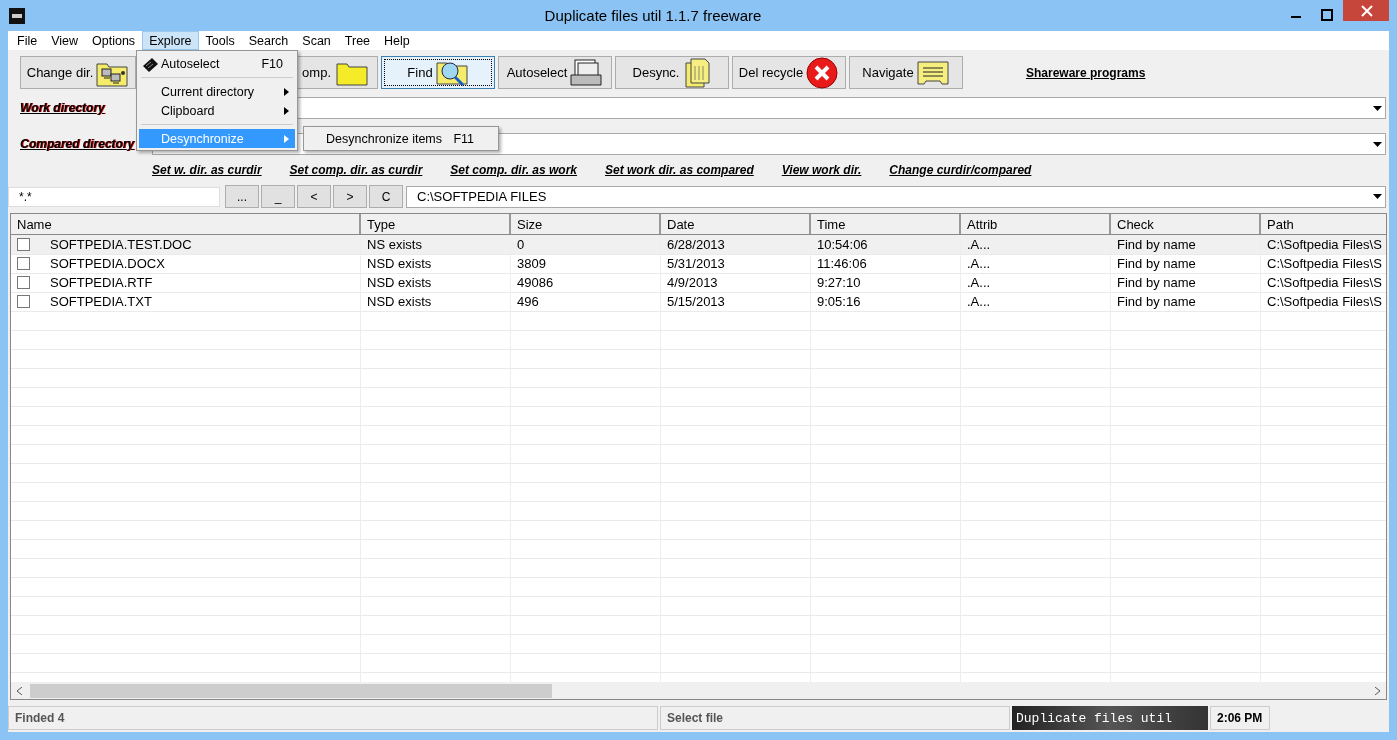  I want to click on nav-button: _, so click(278, 196).